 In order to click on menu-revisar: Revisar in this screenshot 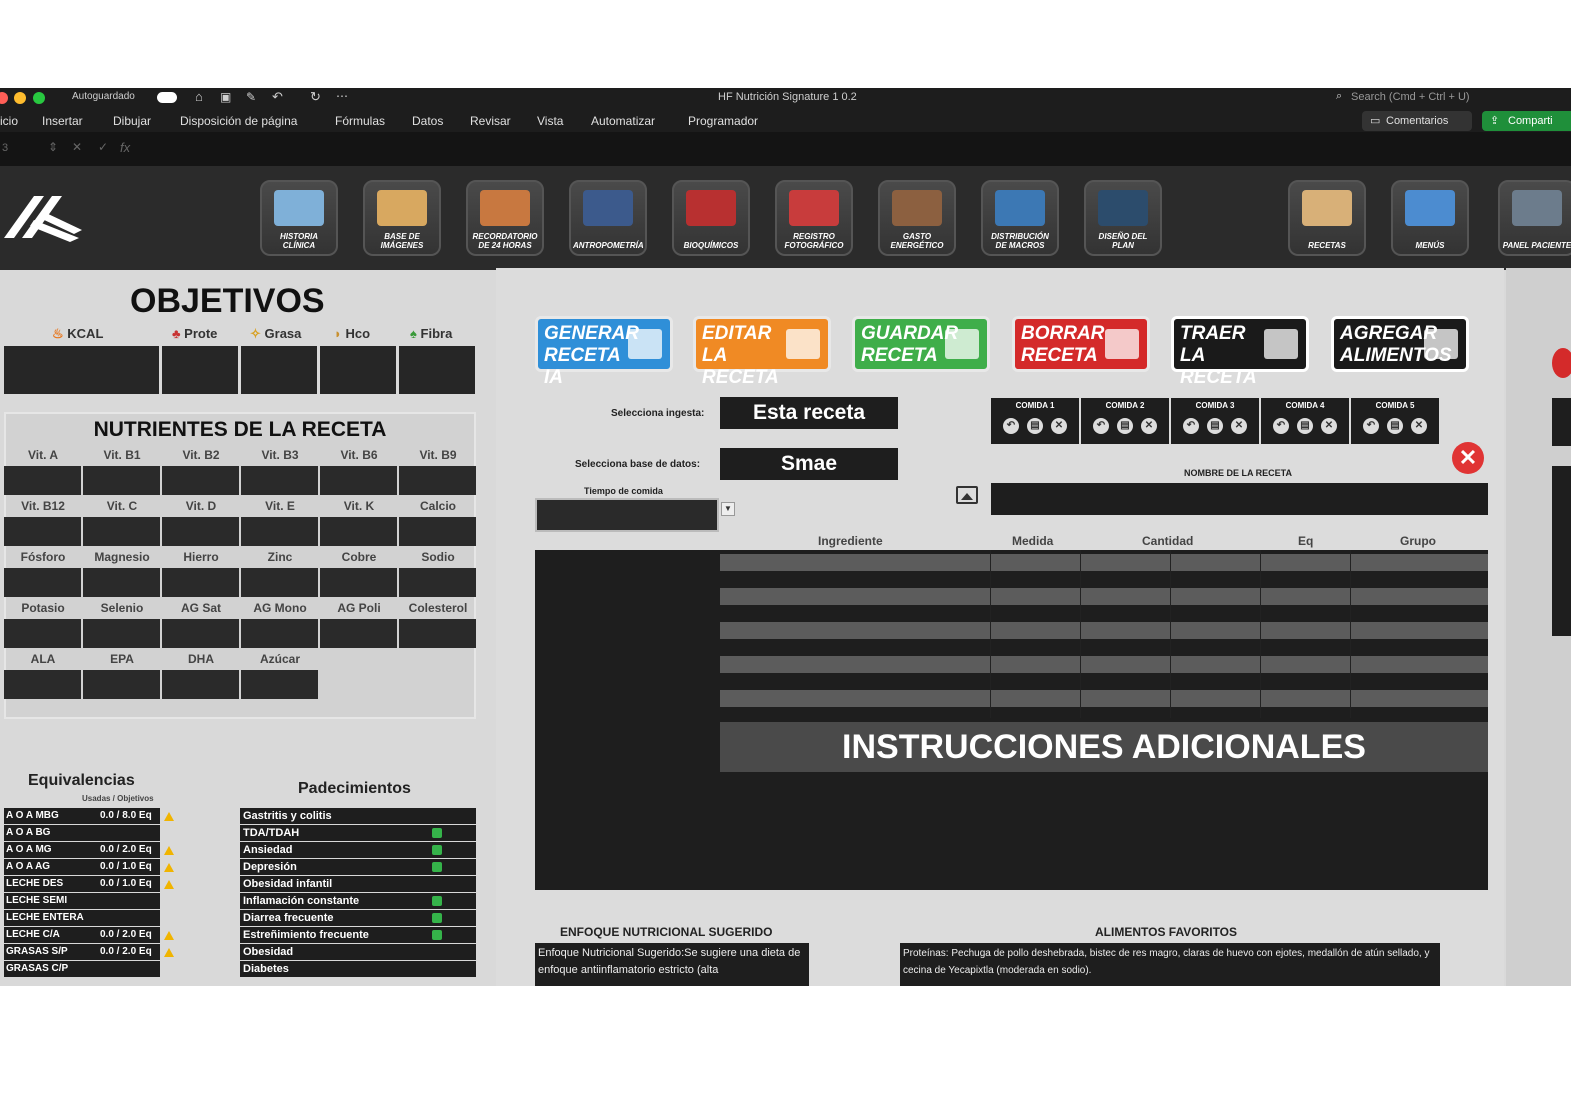, I will do `click(490, 121)`.